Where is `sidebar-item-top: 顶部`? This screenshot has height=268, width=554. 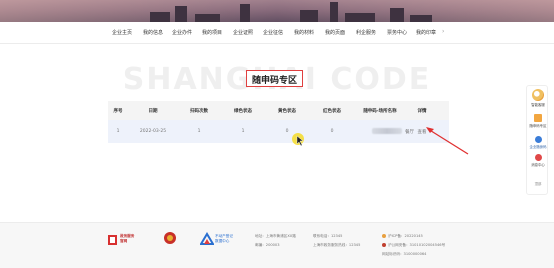
sidebar-item-top: 顶部 is located at coordinates (538, 183).